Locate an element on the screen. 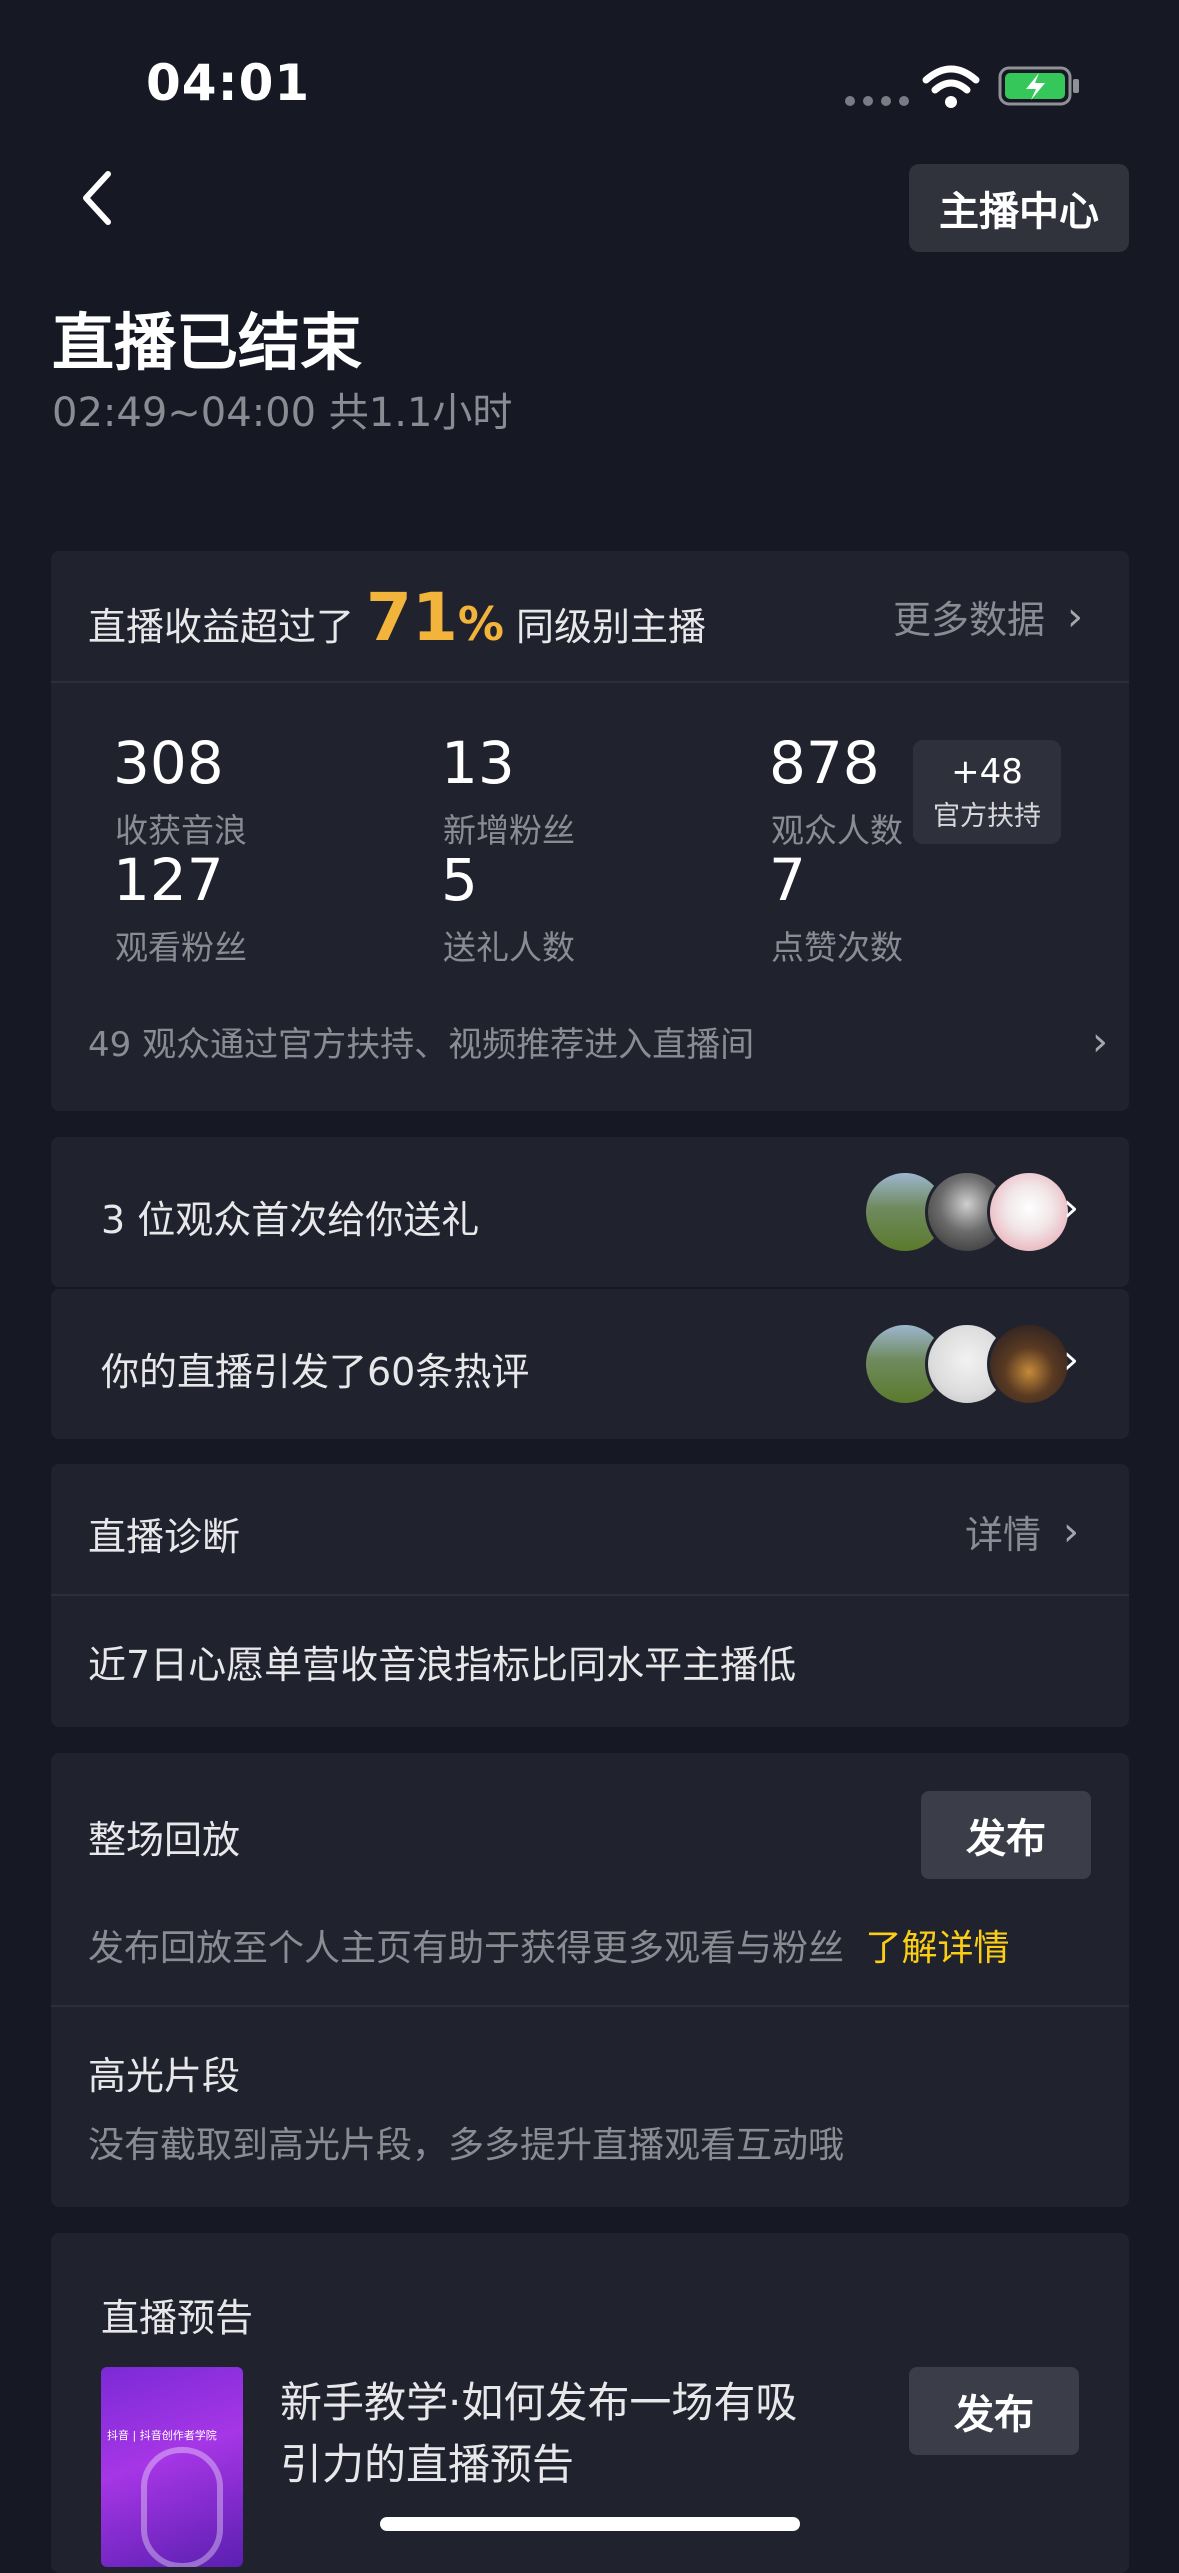 The width and height of the screenshot is (1179, 2573). replay-description-text: 发布回放至个人主页有助于获得更多观看与粉丝 is located at coordinates (466, 1948).